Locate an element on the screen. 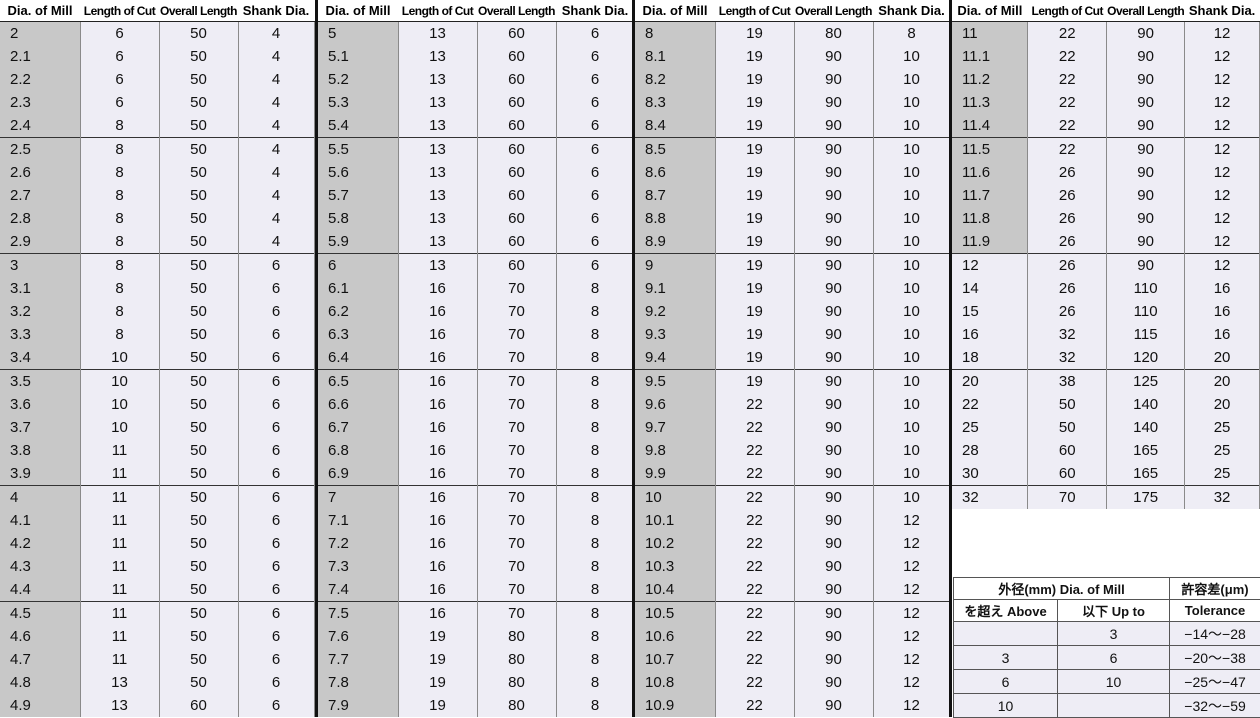 The width and height of the screenshot is (1260, 718). tolerance-upto: 6 is located at coordinates (1114, 658).